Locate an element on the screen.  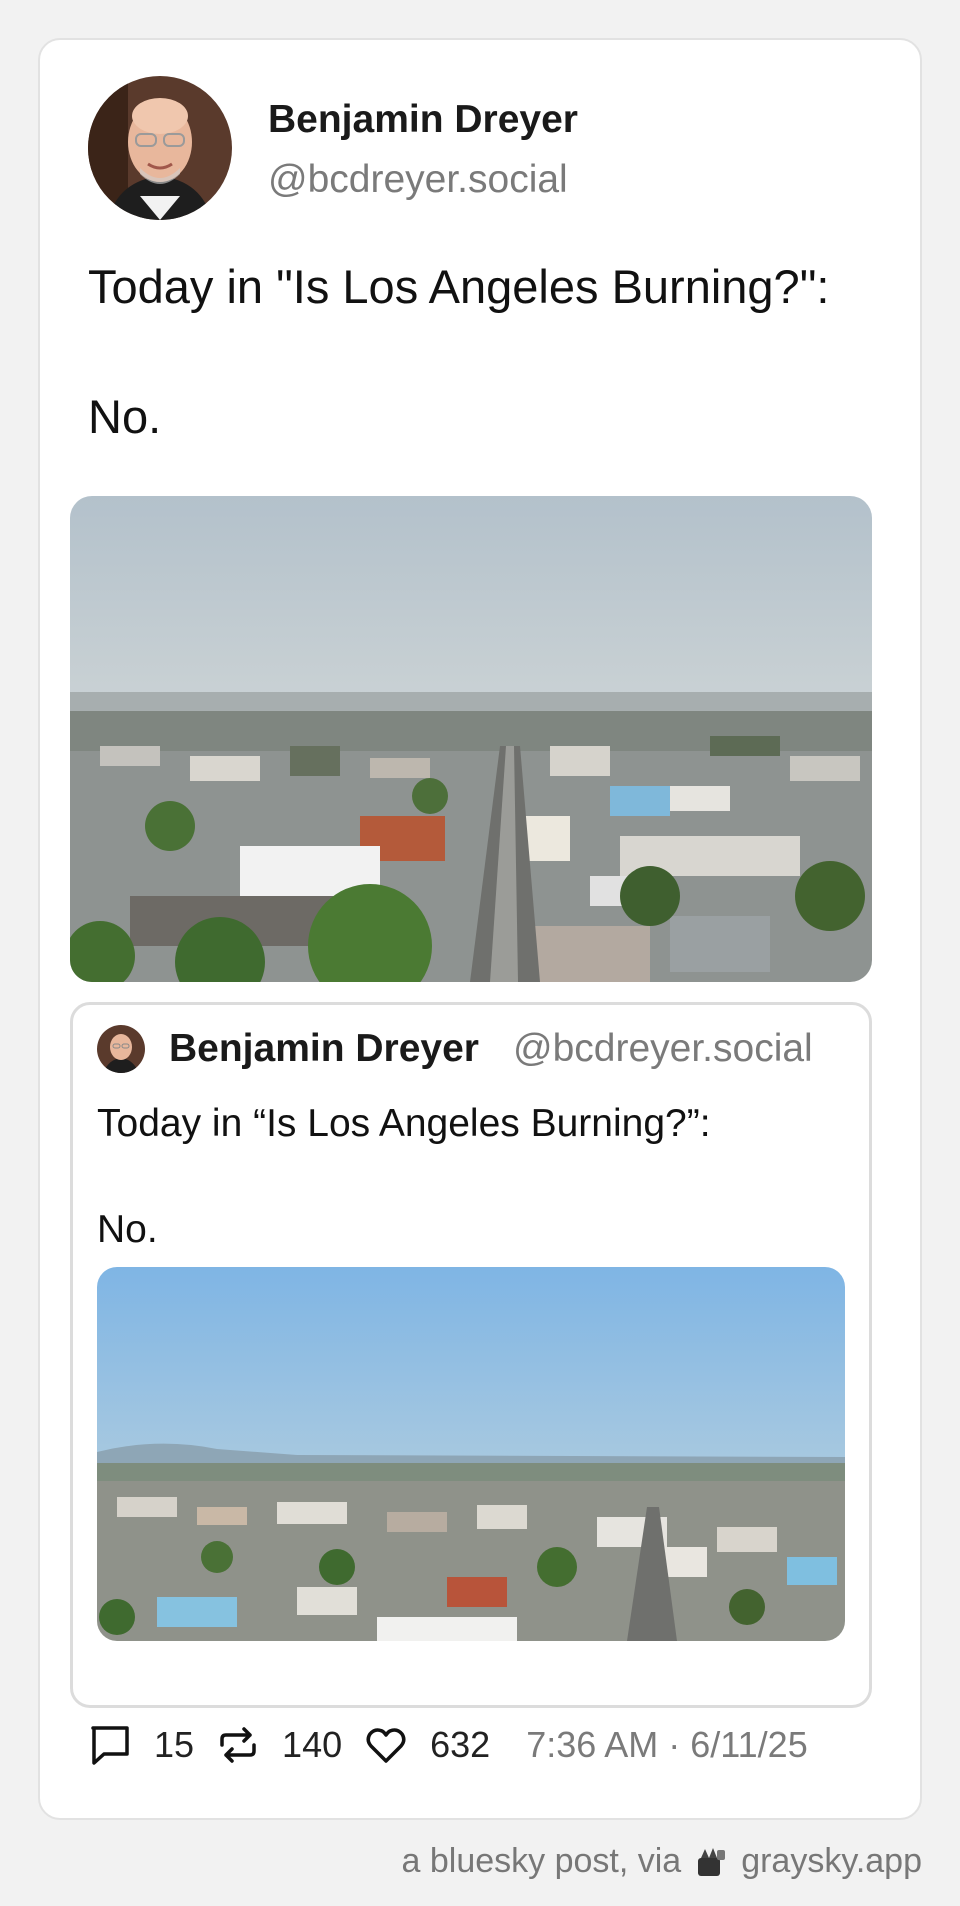
footer-text: a bluesky post, via is located at coordinates (541, 1861).